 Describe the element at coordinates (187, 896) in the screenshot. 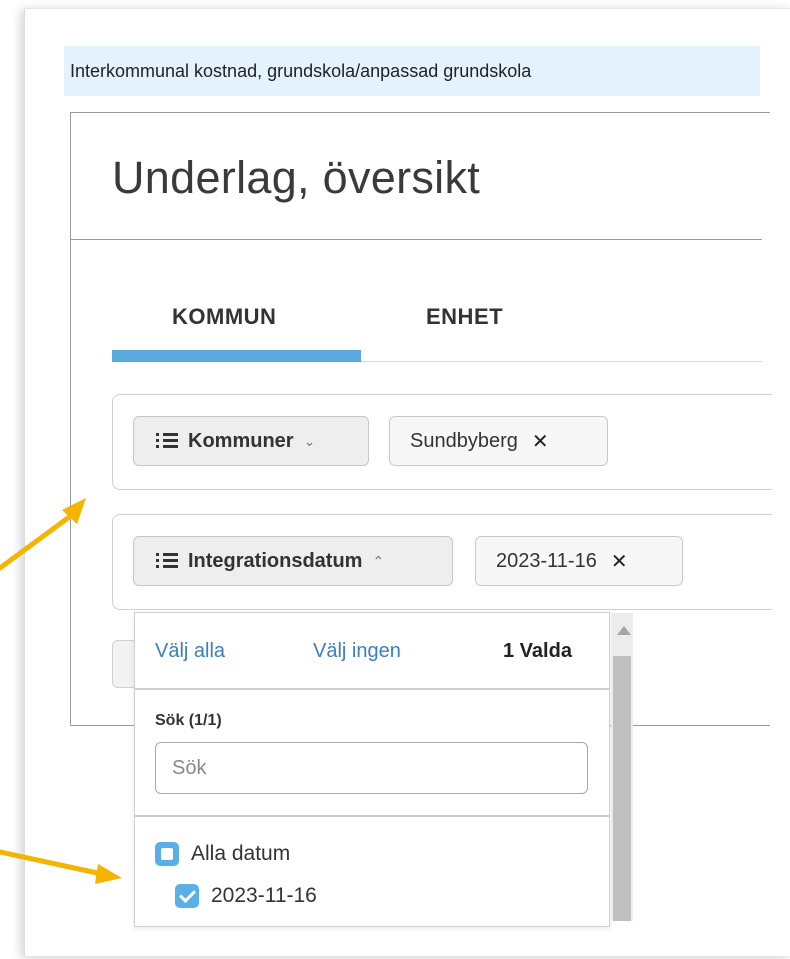

I see `checkbox-checked-icon` at that location.